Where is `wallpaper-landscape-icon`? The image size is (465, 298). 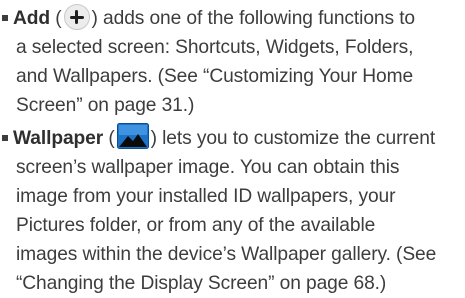 wallpaper-landscape-icon is located at coordinates (132, 136).